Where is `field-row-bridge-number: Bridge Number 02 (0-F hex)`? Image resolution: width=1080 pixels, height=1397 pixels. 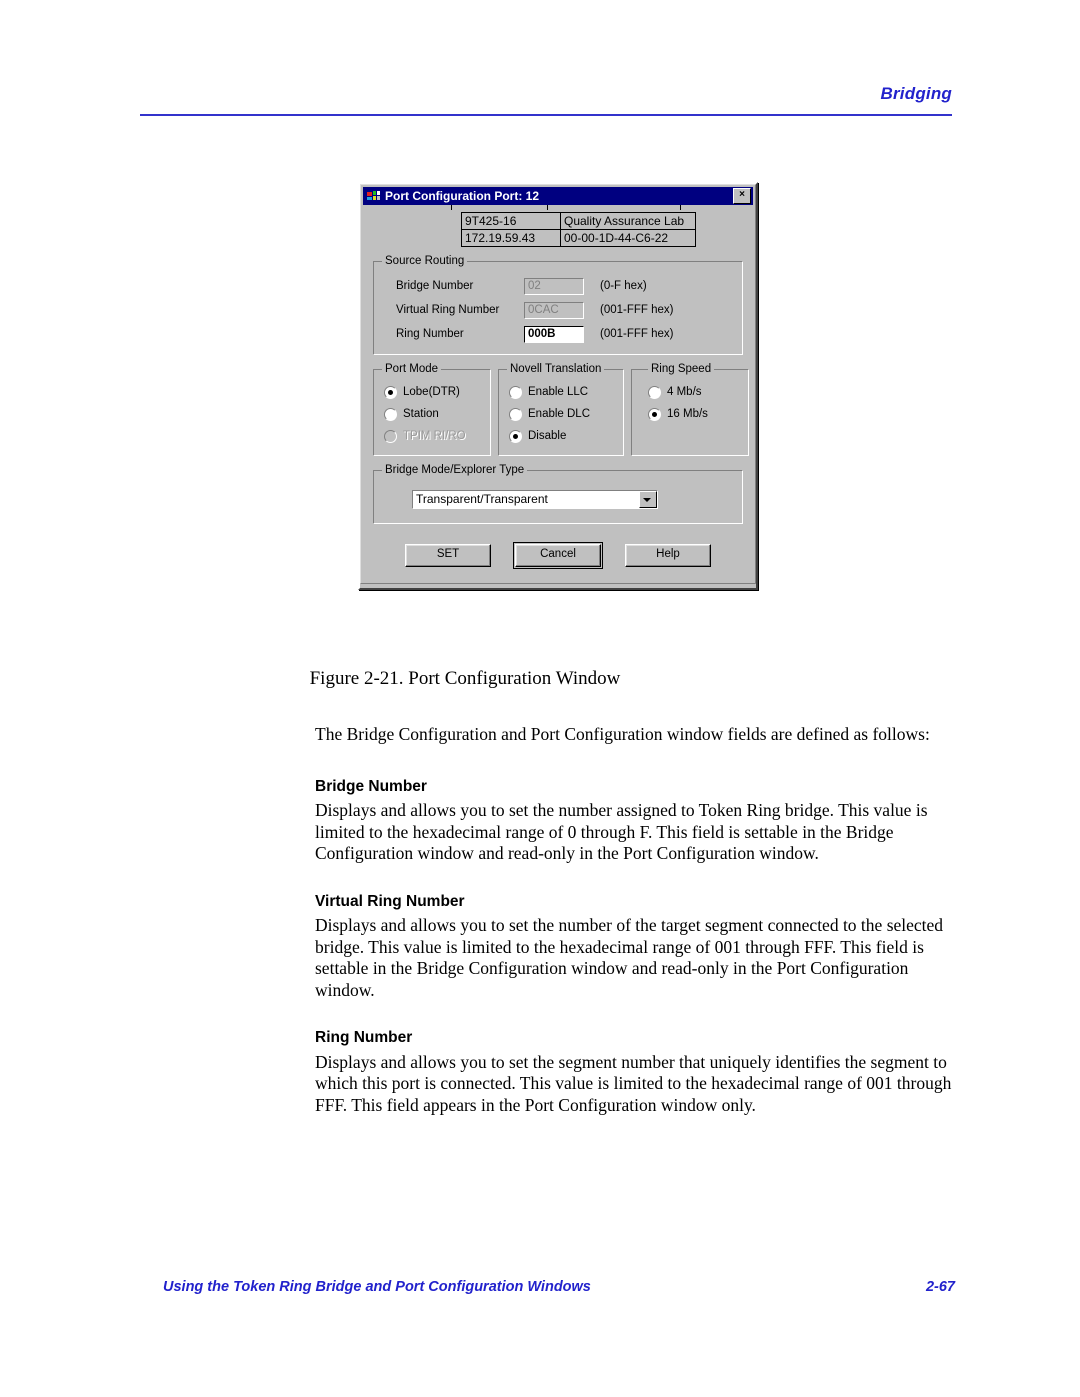 field-row-bridge-number: Bridge Number 02 (0-F hex) is located at coordinates (565, 286).